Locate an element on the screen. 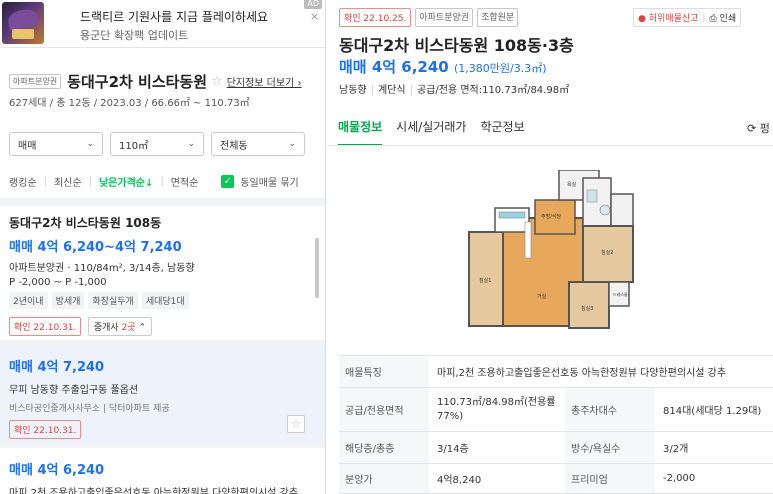 Image resolution: width=773 pixels, height=494 pixels. info-label: 총주차대수 is located at coordinates (610, 409).